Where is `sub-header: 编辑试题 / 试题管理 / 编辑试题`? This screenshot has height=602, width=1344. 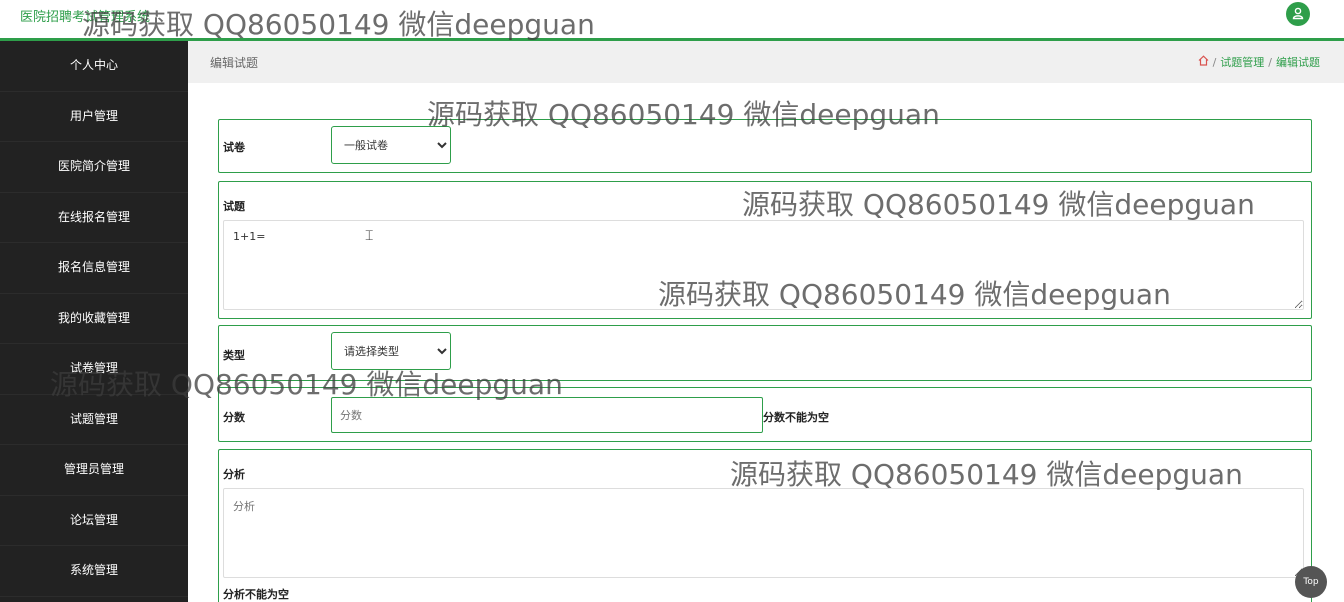
sub-header: 编辑试题 / 试题管理 / 编辑试题 is located at coordinates (766, 62).